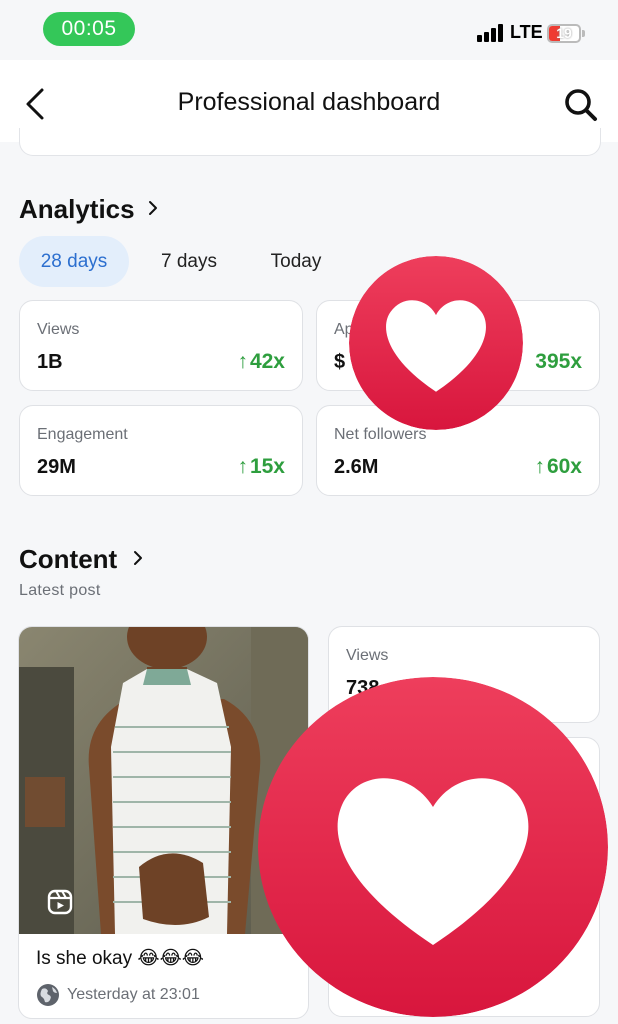 The image size is (618, 1024). What do you see at coordinates (564, 466) in the screenshot?
I see `stat-delta-value: 60x` at bounding box center [564, 466].